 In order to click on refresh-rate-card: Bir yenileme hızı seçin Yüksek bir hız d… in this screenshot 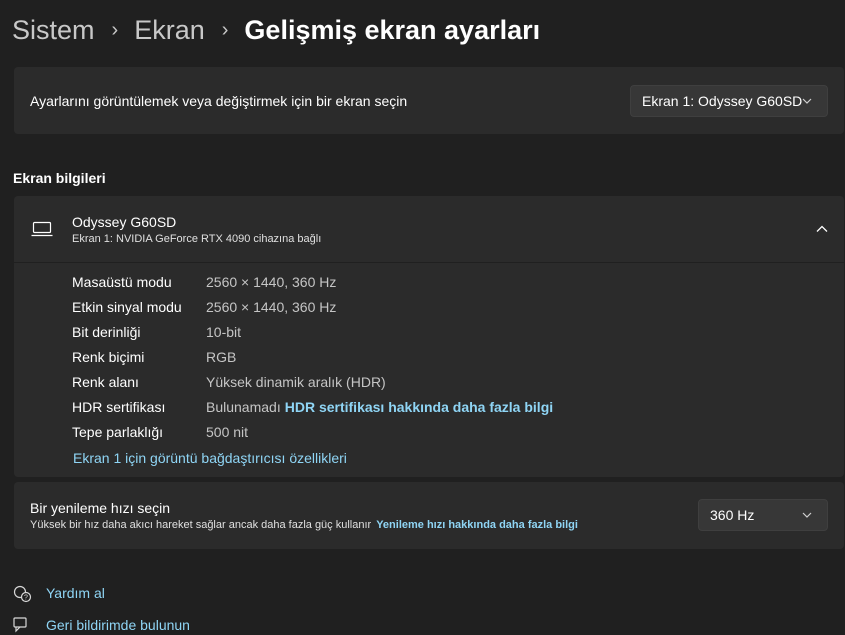, I will do `click(429, 515)`.